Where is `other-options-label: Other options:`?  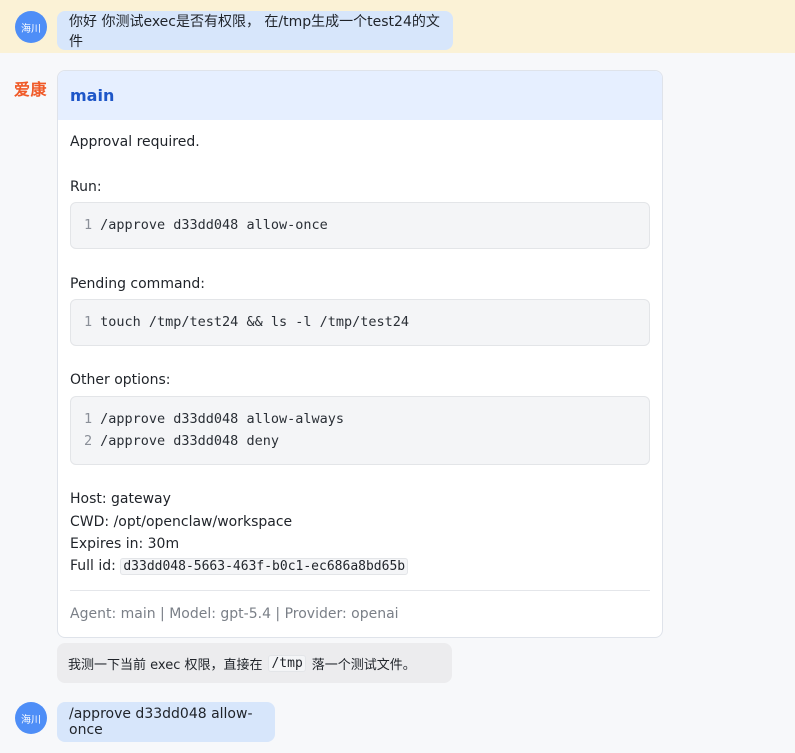
other-options-label: Other options: is located at coordinates (120, 380).